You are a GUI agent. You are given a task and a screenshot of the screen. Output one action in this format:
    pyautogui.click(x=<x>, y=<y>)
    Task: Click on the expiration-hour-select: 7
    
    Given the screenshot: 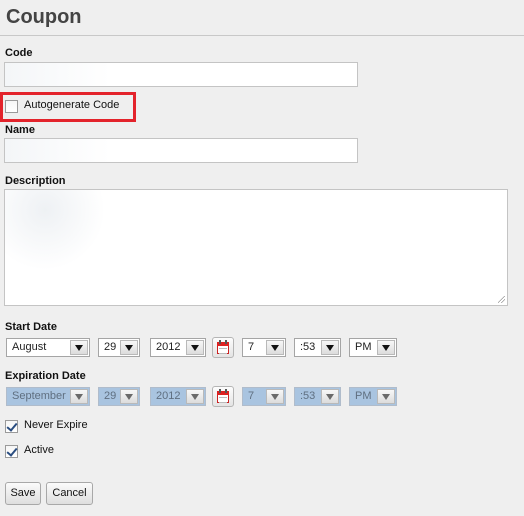 What is the action you would take?
    pyautogui.click(x=264, y=396)
    